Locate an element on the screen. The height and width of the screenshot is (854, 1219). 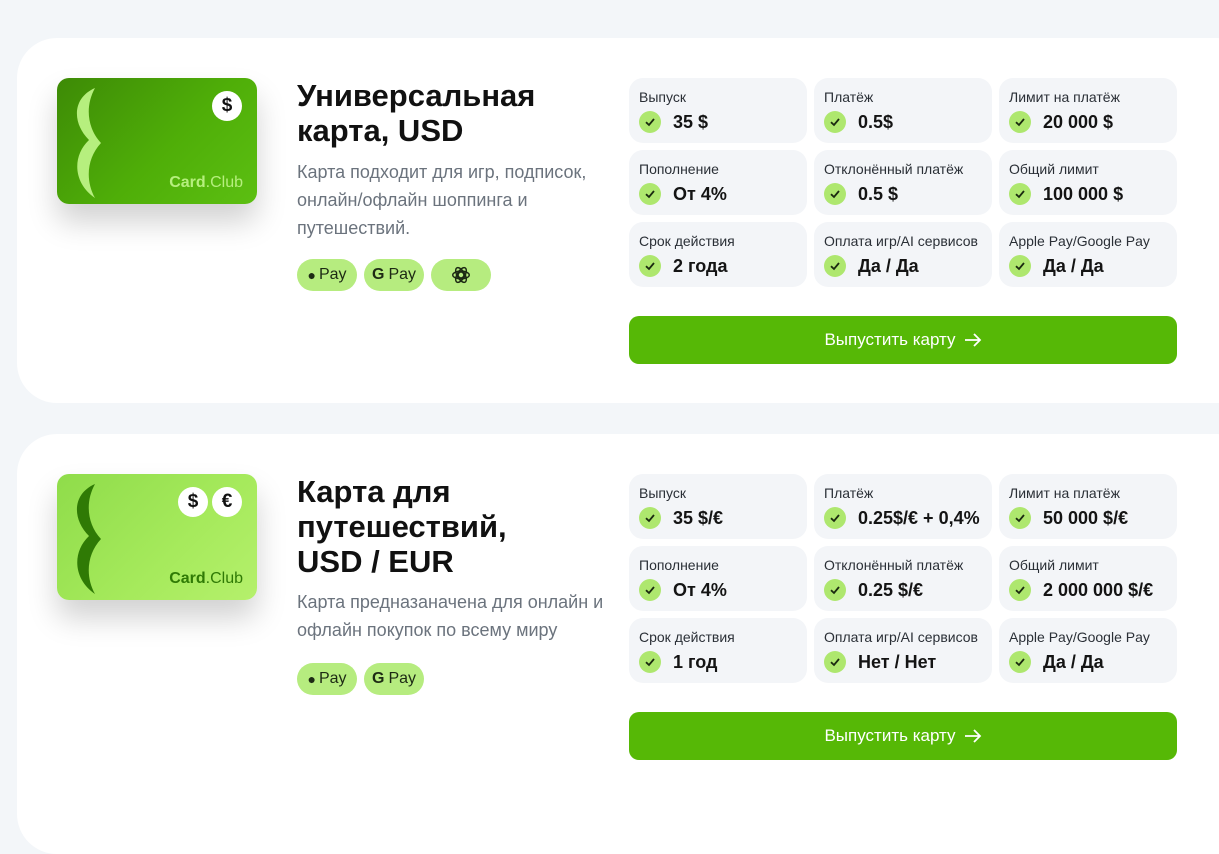
spec-validity: Срок действия 1 год is located at coordinates (718, 650).